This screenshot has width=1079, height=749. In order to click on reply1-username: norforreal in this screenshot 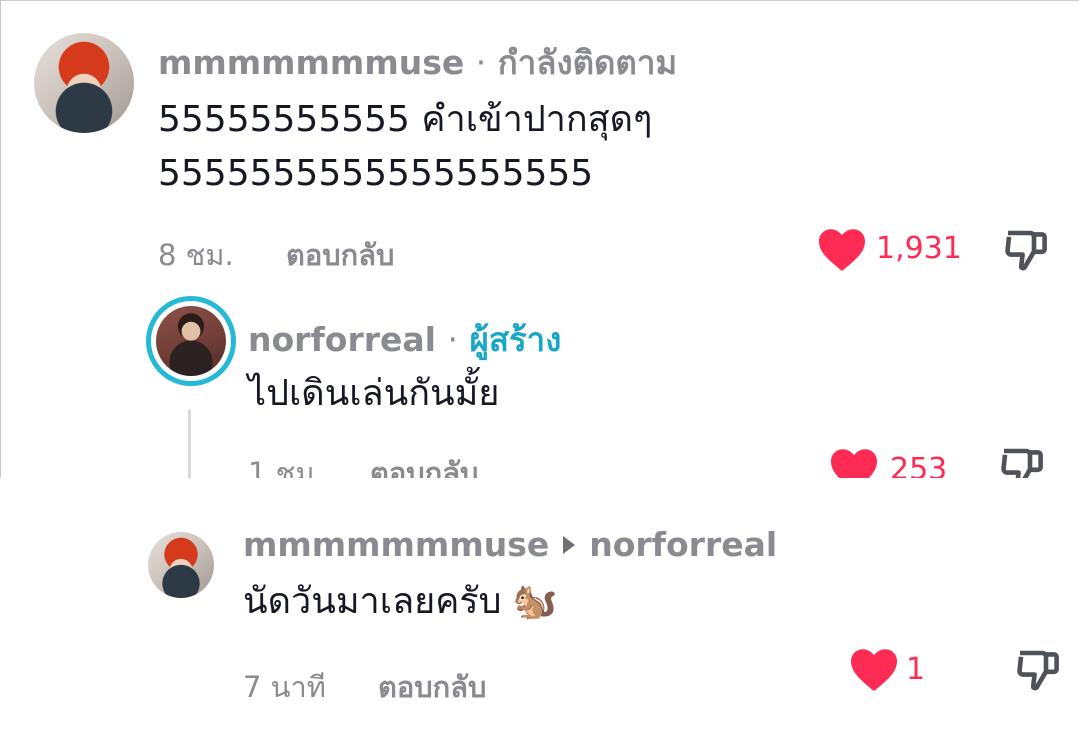, I will do `click(342, 339)`.